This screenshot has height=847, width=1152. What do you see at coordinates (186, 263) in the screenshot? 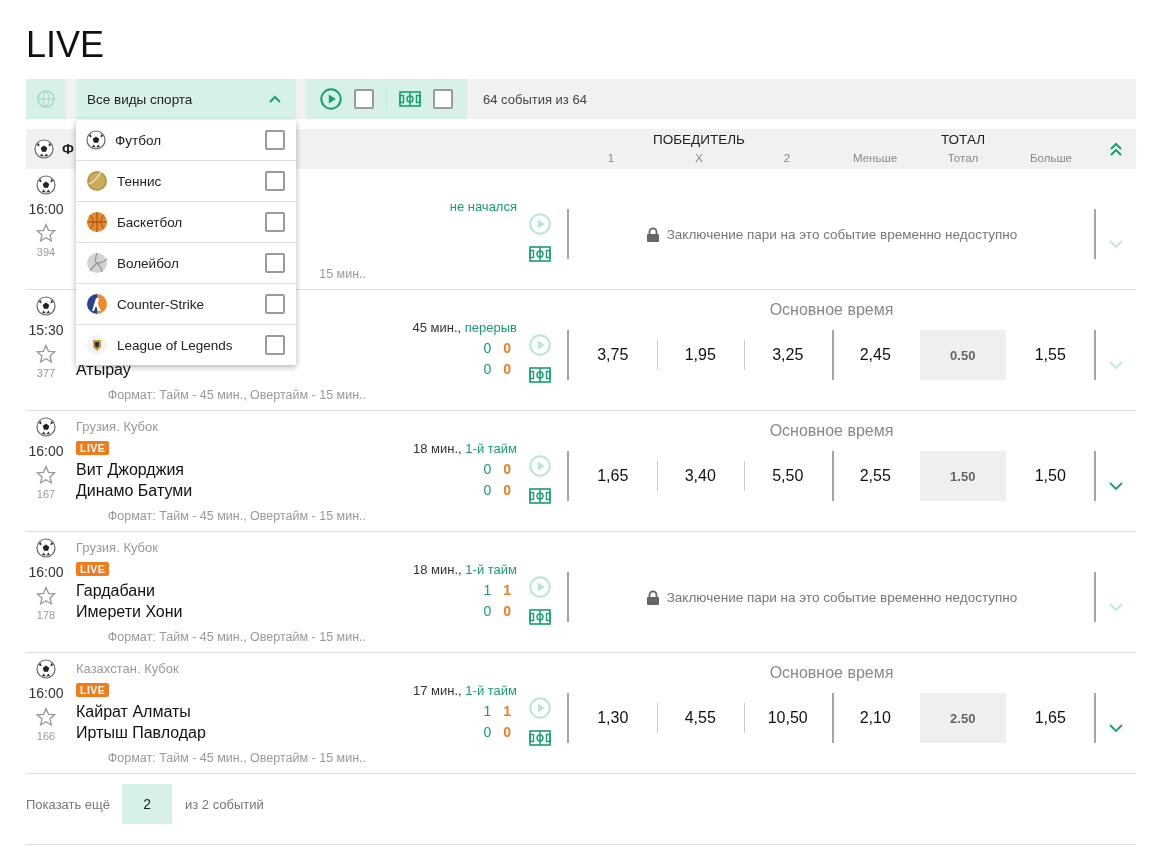
I see `sport-menu-item: Волейбол` at bounding box center [186, 263].